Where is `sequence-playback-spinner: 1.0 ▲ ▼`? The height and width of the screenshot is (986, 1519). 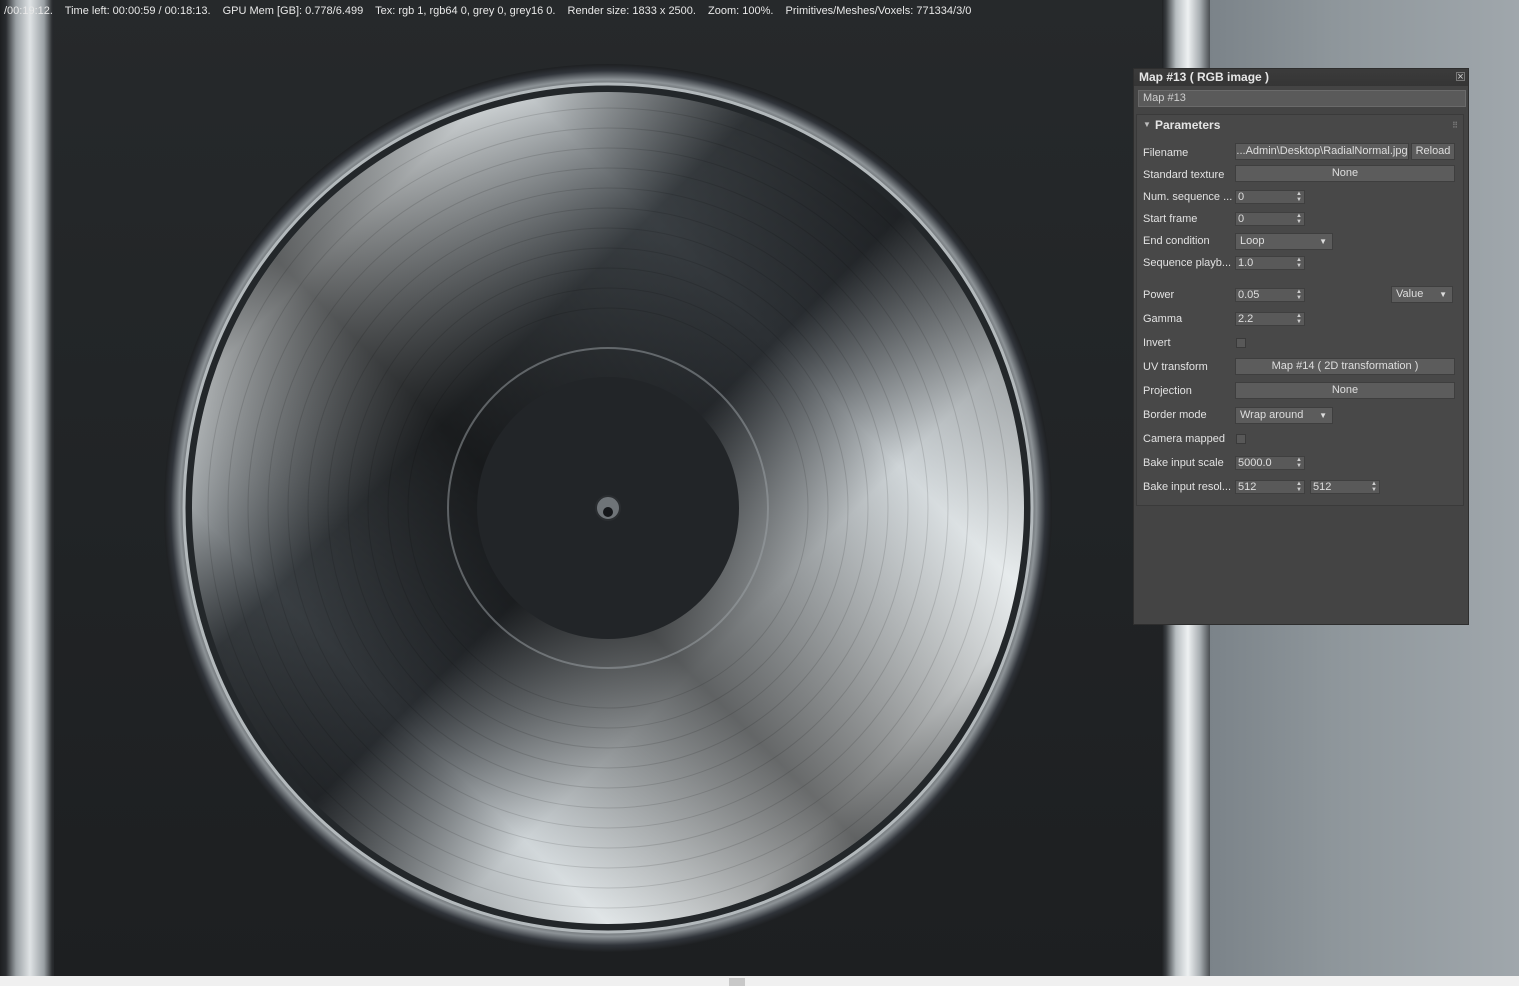
sequence-playback-spinner: 1.0 ▲ ▼ is located at coordinates (1270, 263).